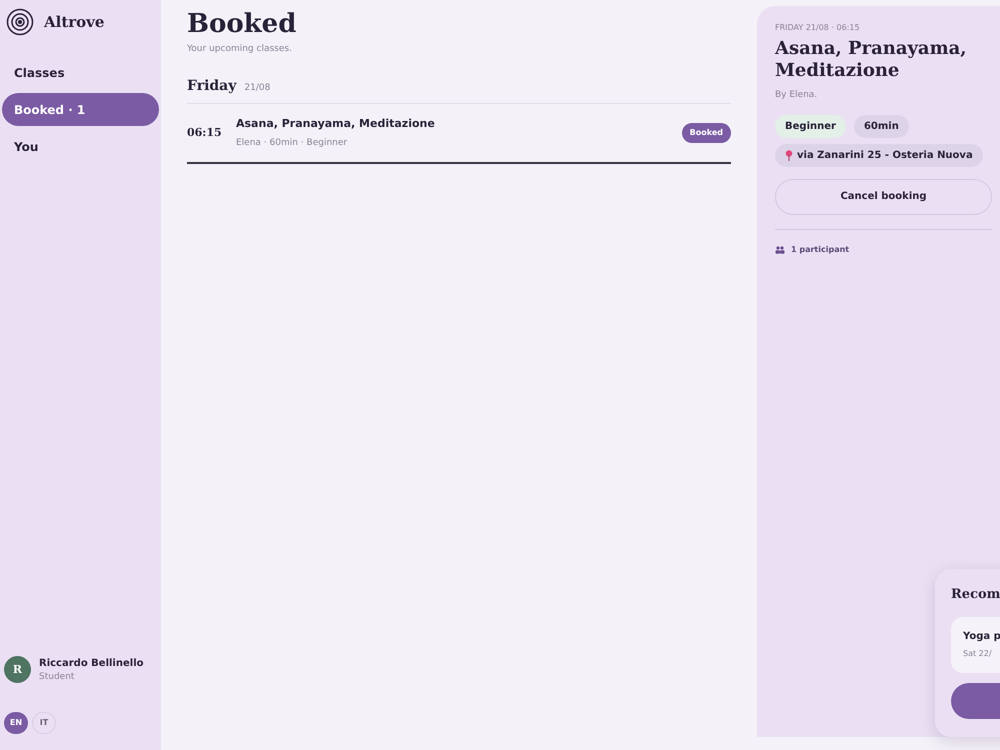 The height and width of the screenshot is (750, 1000). I want to click on recommended-date: Sat 22/, so click(978, 654).